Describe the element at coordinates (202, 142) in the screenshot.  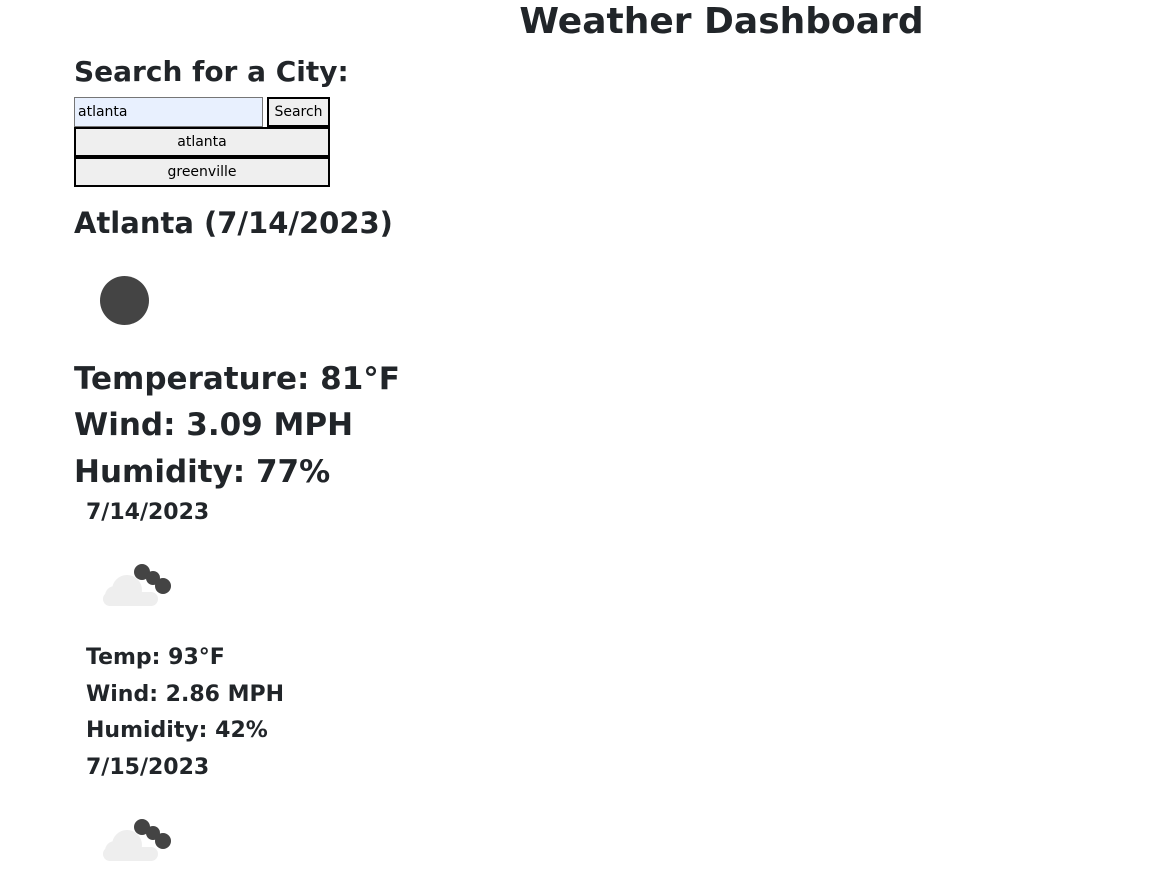
I see `history-city-button: atlanta` at that location.